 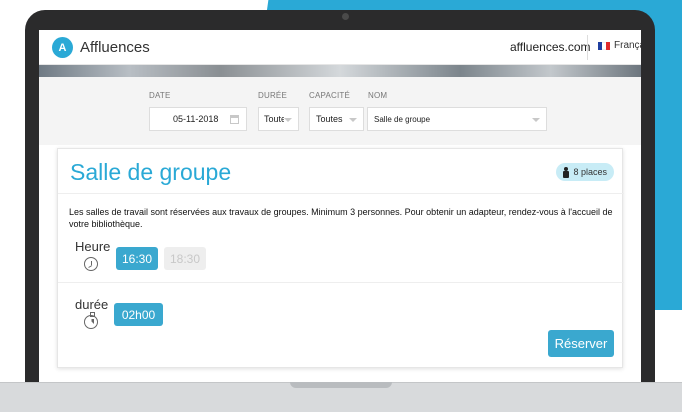 What do you see at coordinates (627, 45) in the screenshot?
I see `language-selector: Français` at bounding box center [627, 45].